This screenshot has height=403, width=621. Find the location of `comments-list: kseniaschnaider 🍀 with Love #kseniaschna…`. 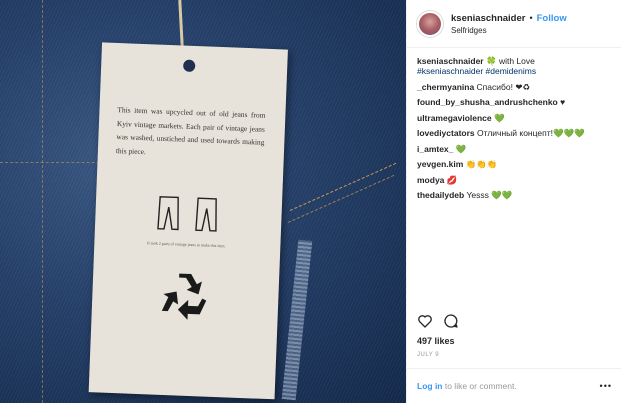

comments-list: kseniaschnaider 🍀 with Love #kseniaschna… is located at coordinates (514, 124).